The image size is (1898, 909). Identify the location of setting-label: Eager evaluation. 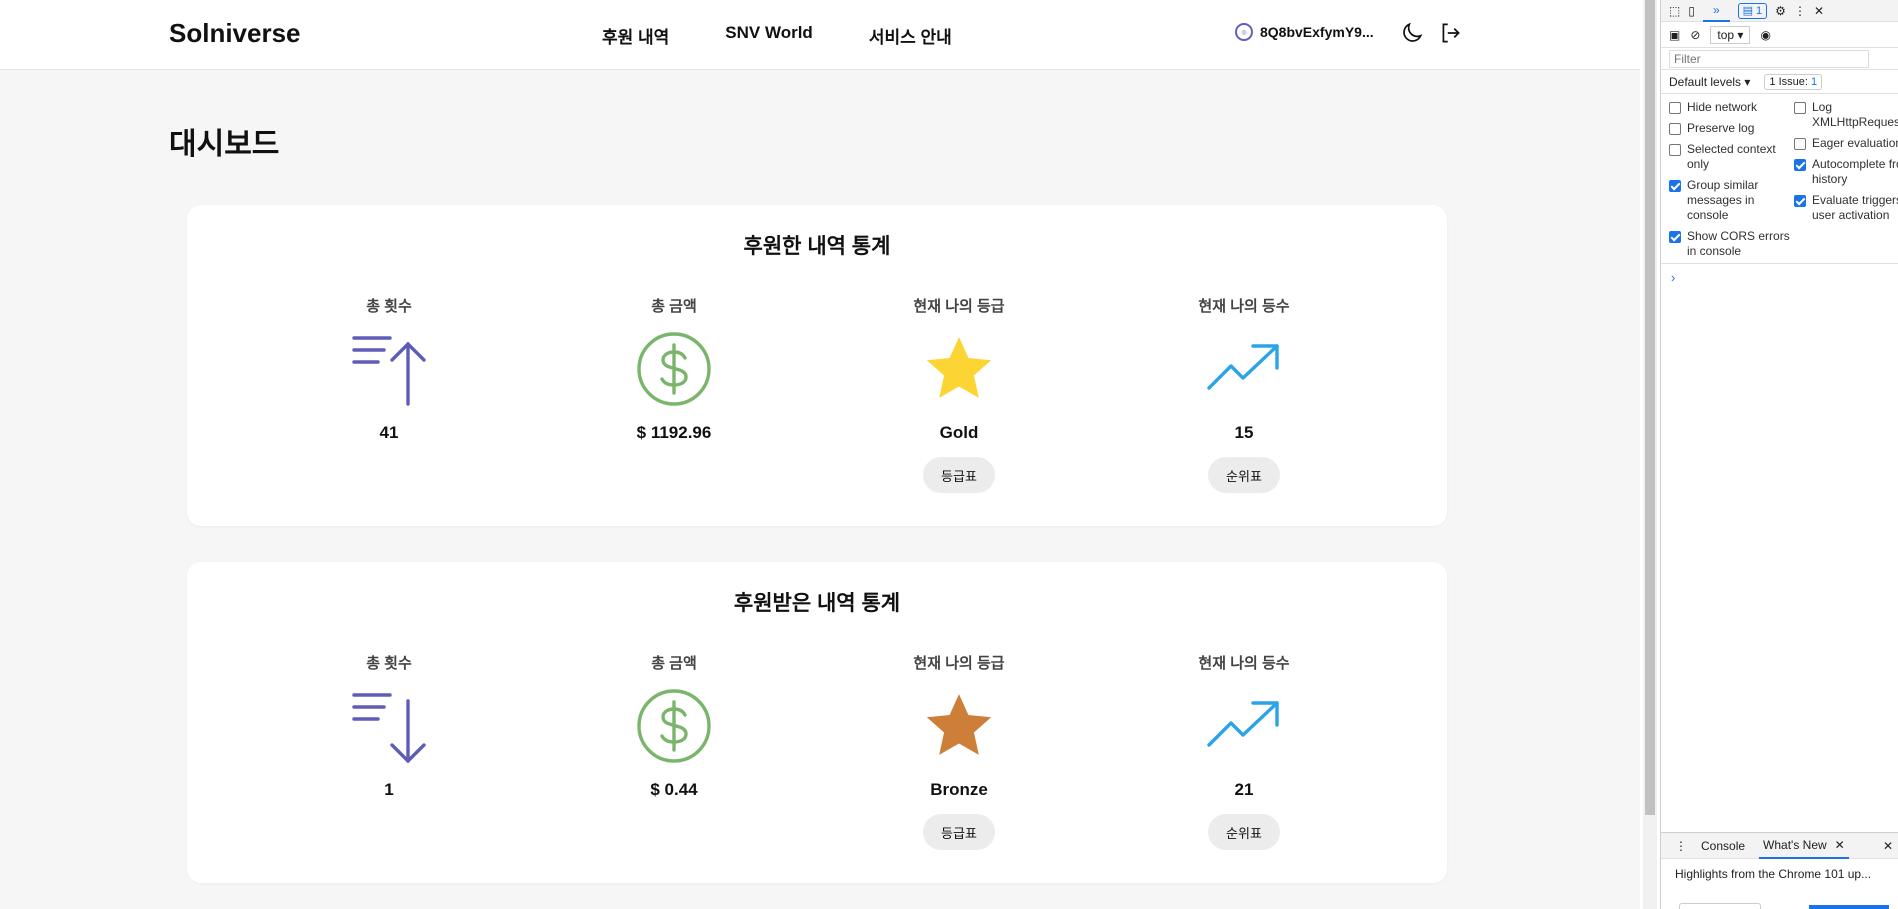
(1855, 143).